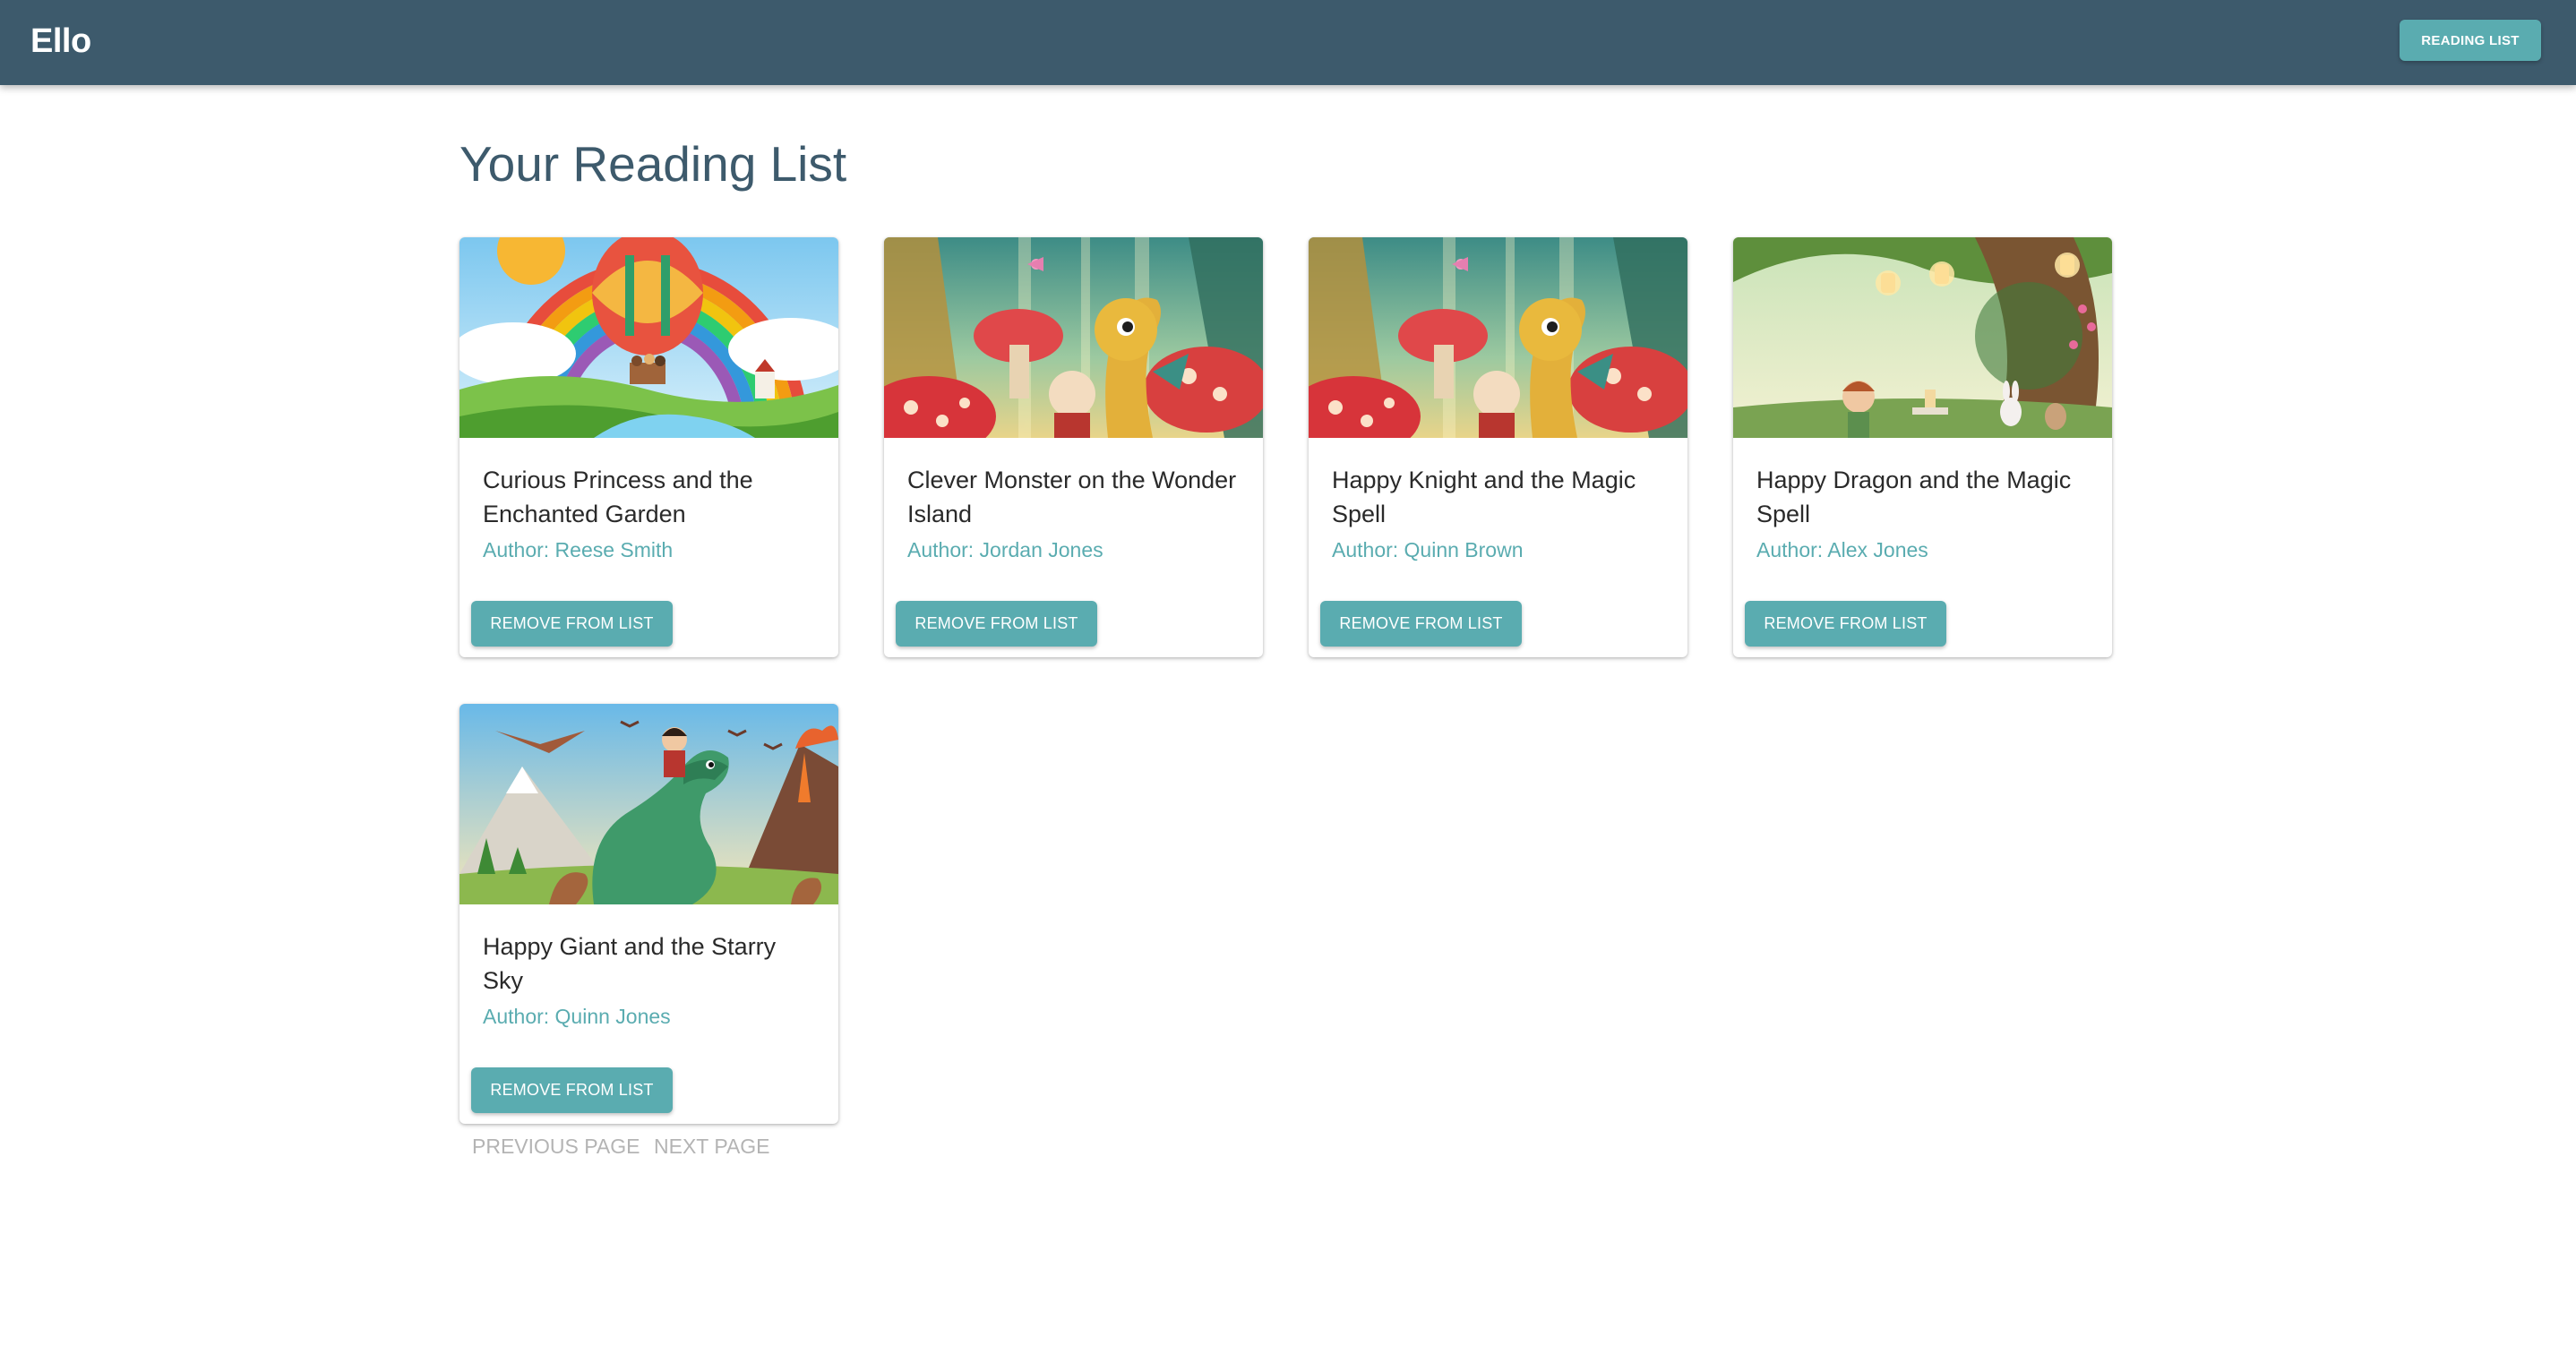 The image size is (2576, 1345). I want to click on book-author: Author: Quinn Brown, so click(1428, 550).